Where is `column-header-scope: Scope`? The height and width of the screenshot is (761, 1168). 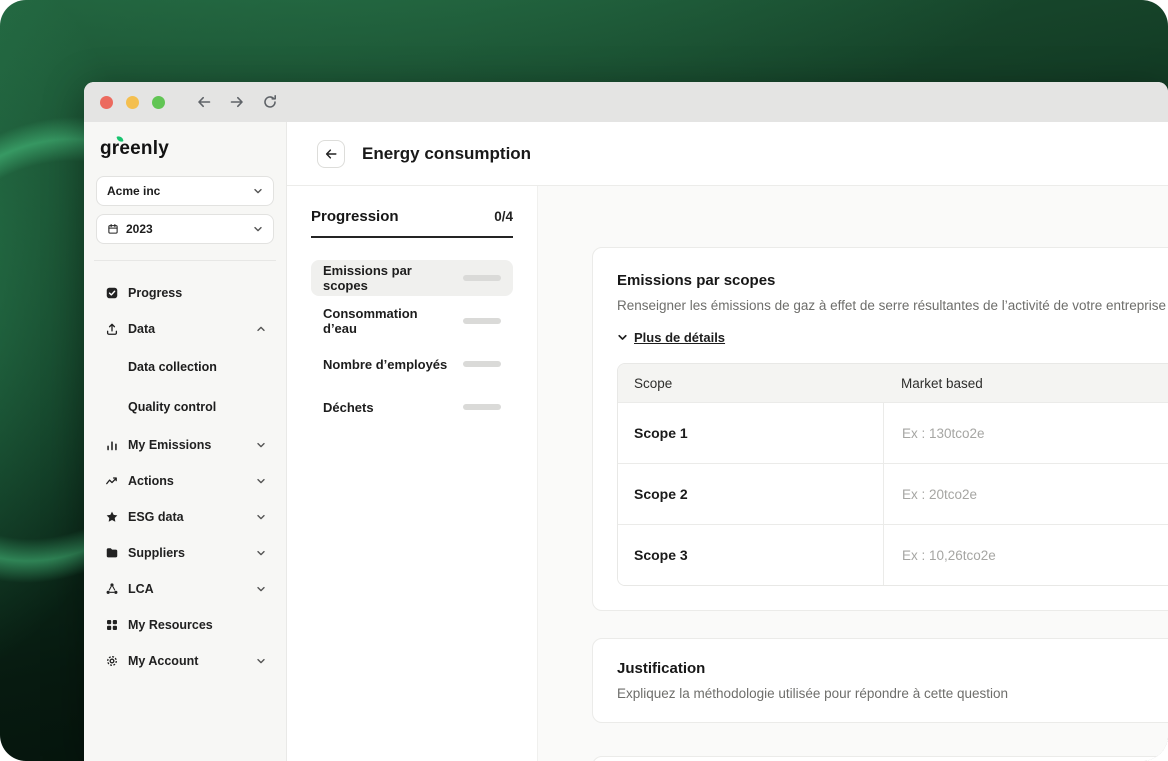
column-header-scope: Scope is located at coordinates (653, 383).